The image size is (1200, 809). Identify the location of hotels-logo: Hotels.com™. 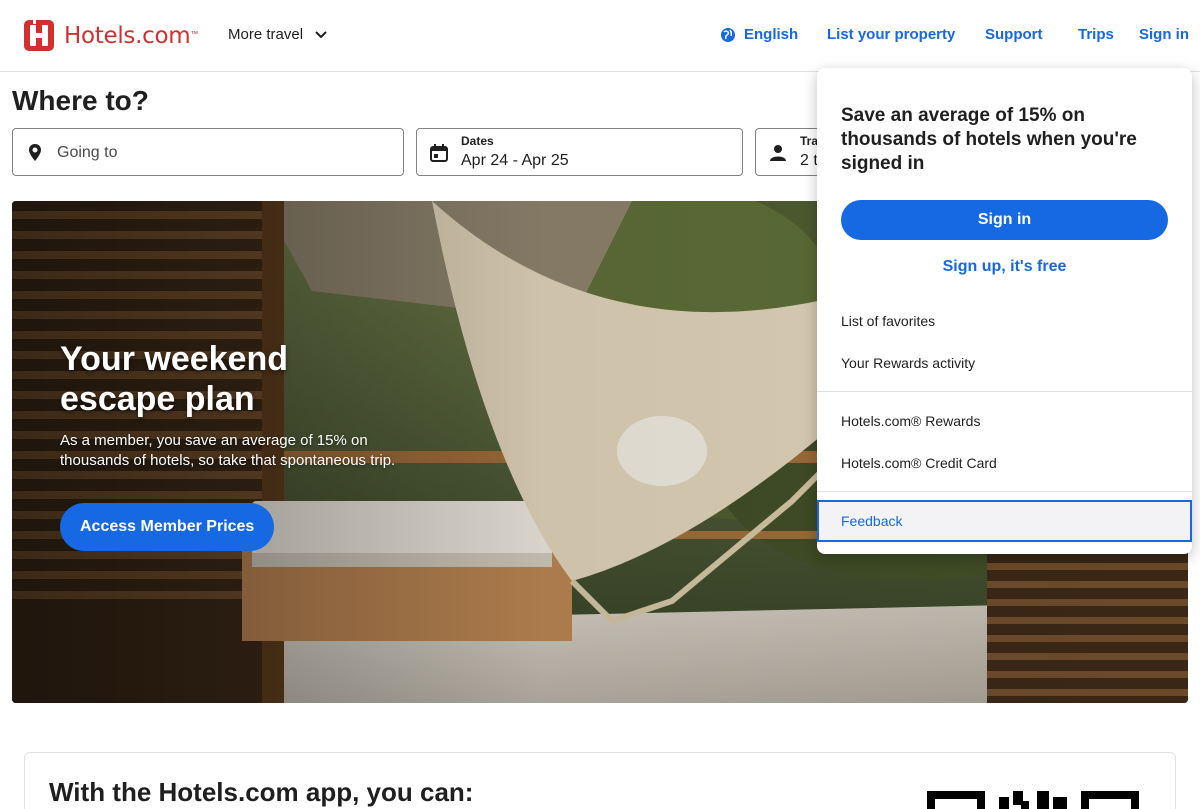
(111, 35).